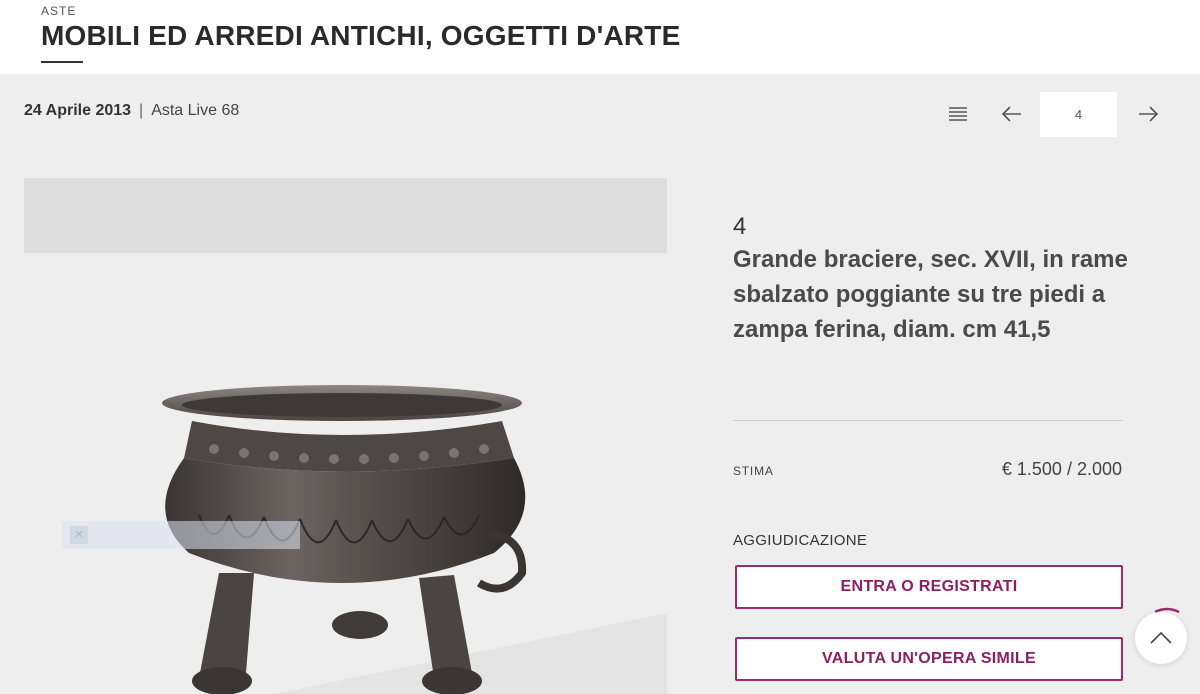  I want to click on award-label: AGGIUDICAZIONE, so click(800, 540).